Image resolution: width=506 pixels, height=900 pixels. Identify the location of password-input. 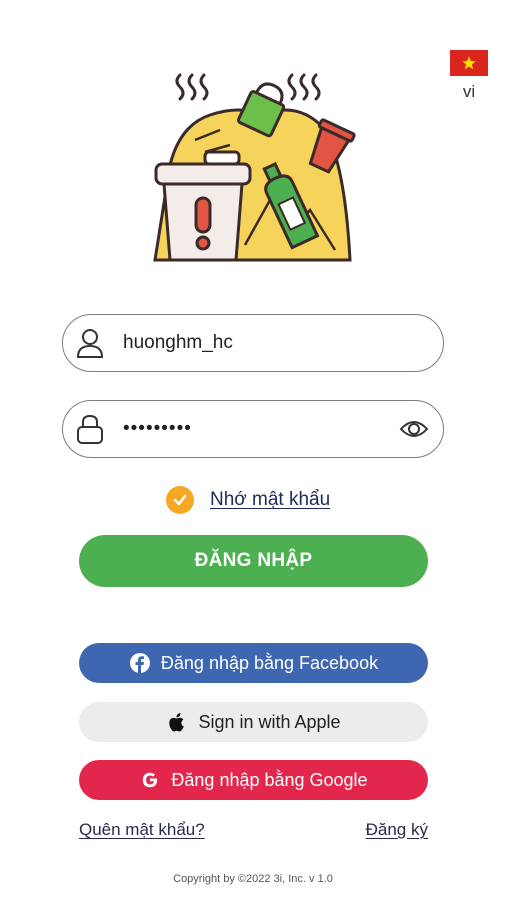
(253, 429).